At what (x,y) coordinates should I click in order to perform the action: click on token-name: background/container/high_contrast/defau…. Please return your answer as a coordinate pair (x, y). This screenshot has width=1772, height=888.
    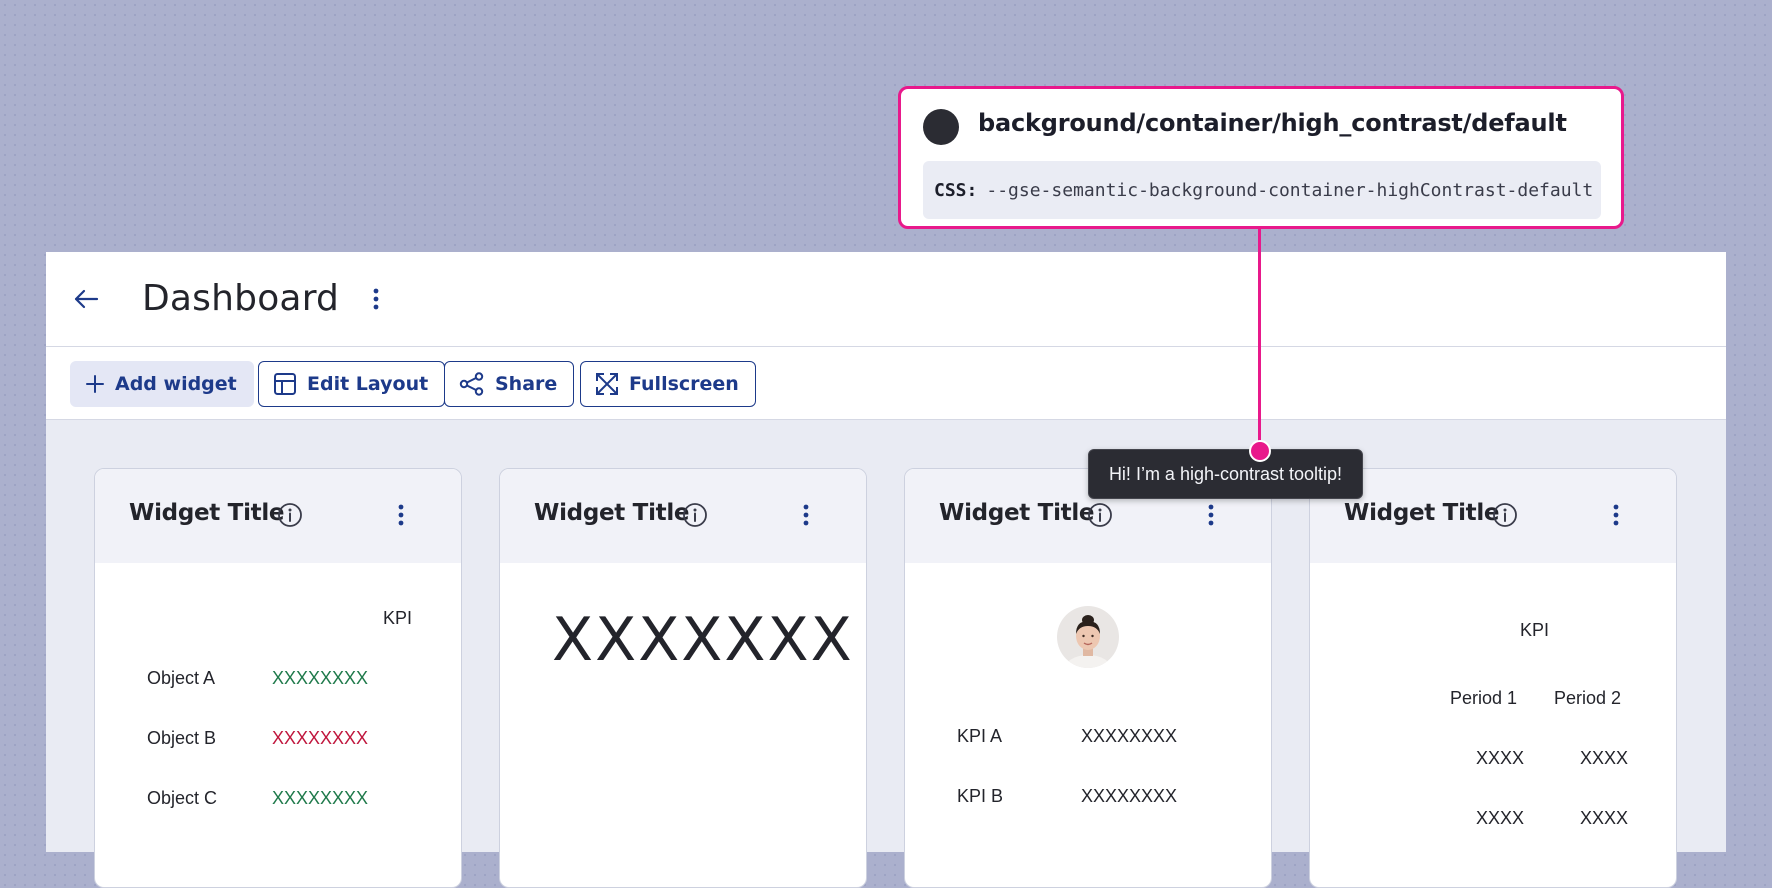
    Looking at the image, I should click on (1272, 123).